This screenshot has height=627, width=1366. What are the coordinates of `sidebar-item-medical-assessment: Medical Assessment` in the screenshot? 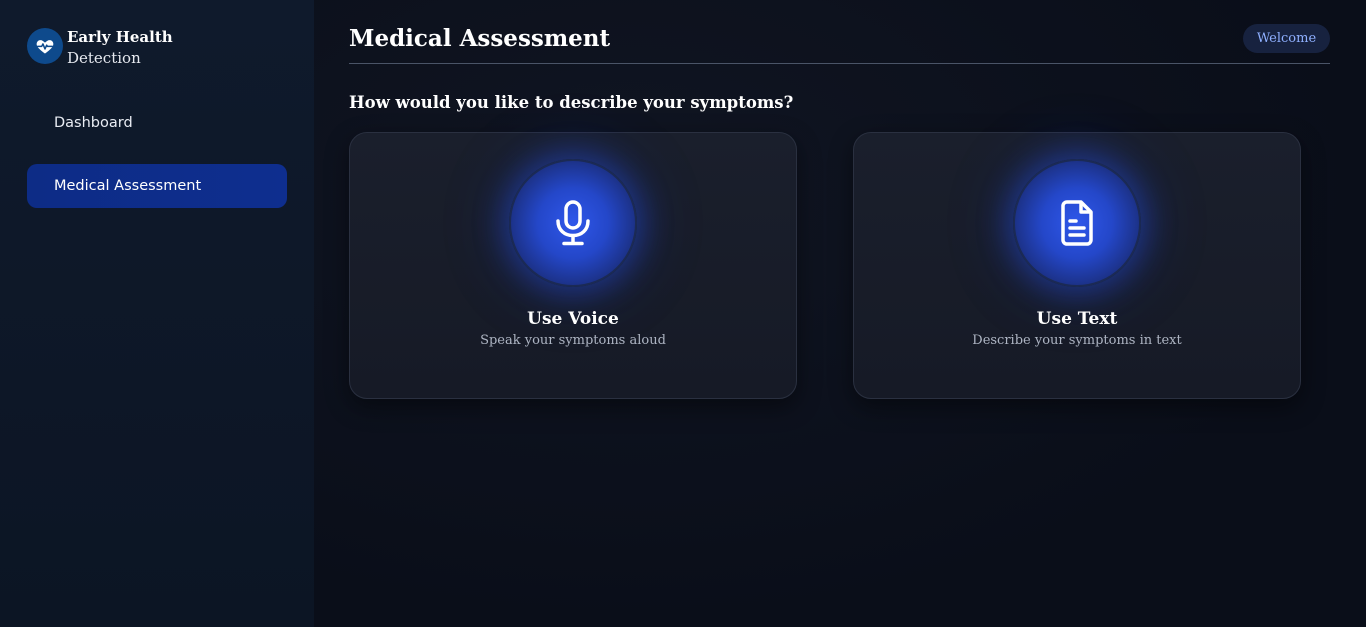 It's located at (157, 186).